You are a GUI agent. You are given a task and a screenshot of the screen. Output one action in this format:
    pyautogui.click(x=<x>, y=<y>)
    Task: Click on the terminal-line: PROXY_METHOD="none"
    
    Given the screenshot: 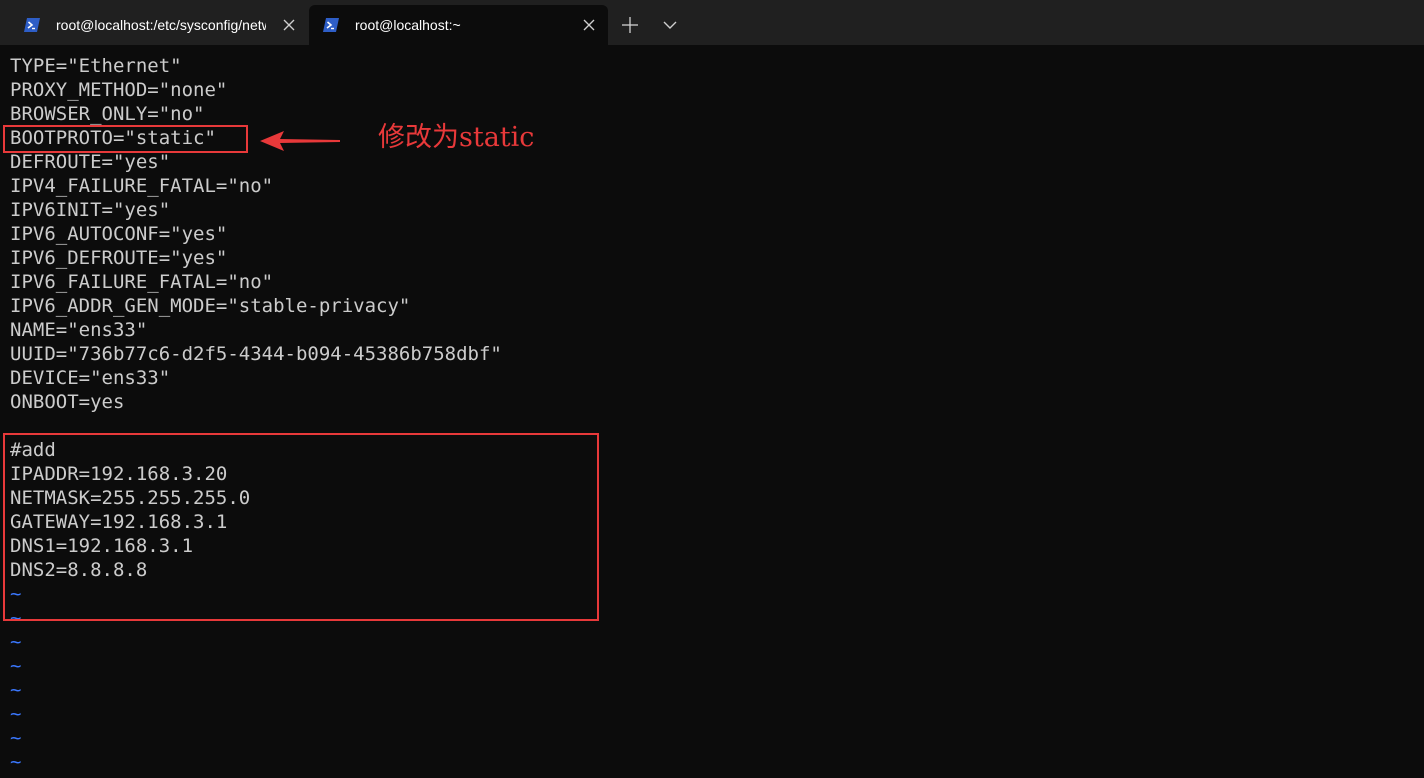 What is the action you would take?
    pyautogui.click(x=119, y=90)
    